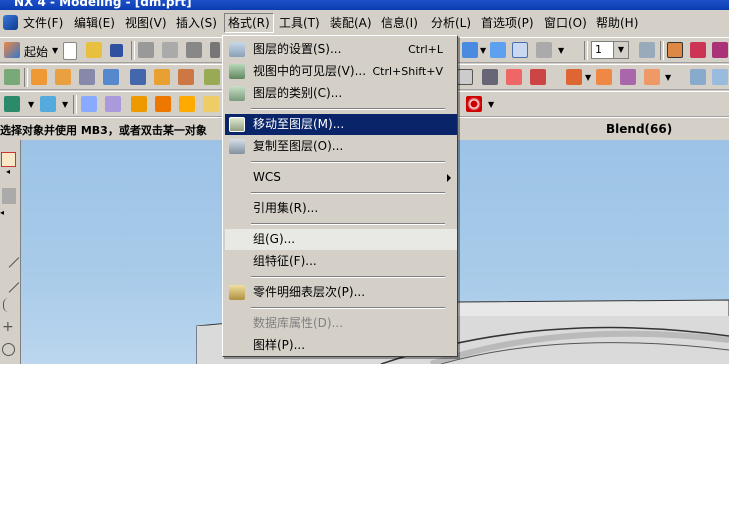 The width and height of the screenshot is (729, 512). Describe the element at coordinates (341, 49) in the screenshot. I see `menu-item-layer-settings: 图层的设置(S)... Ctrl+L` at that location.